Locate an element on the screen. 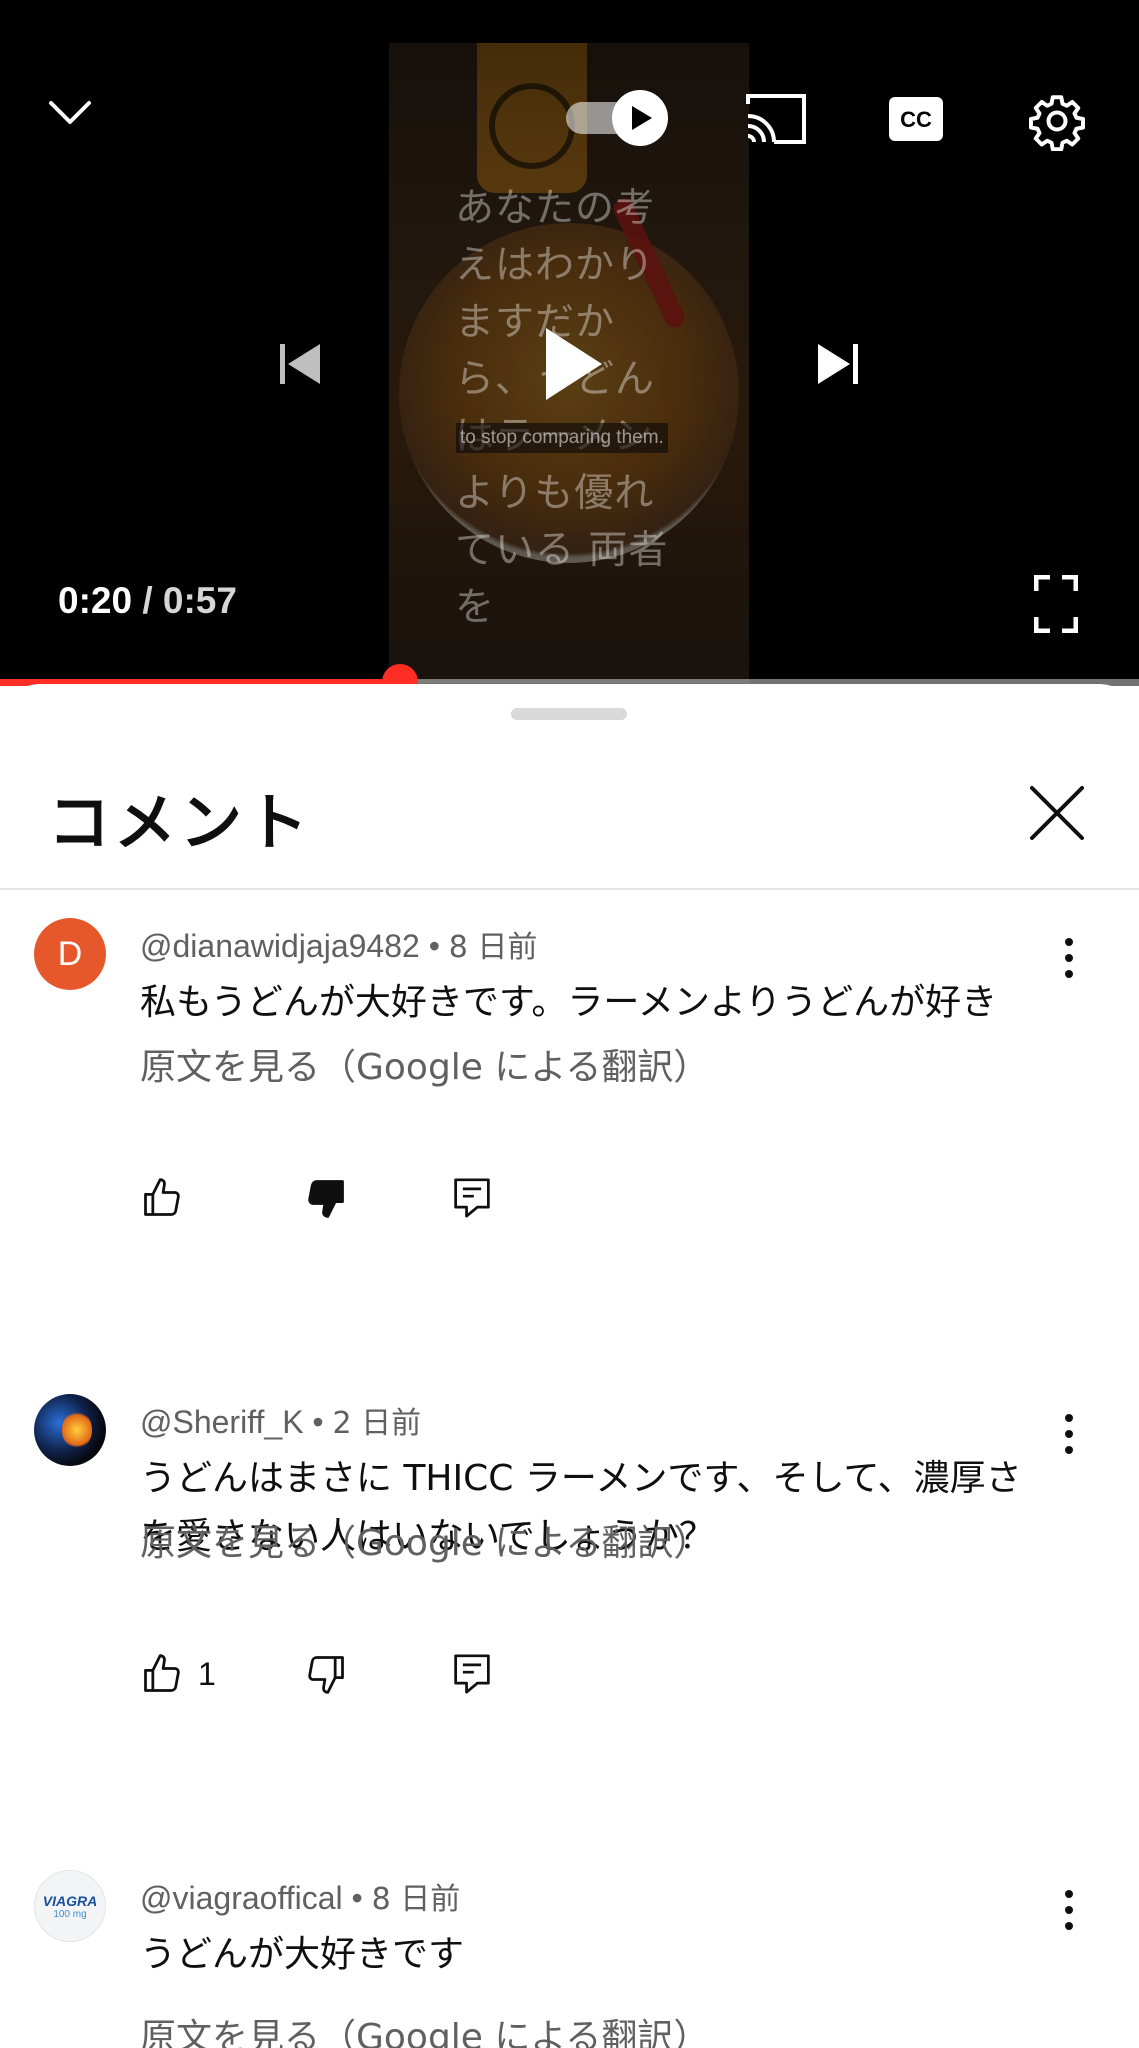 Image resolution: width=1139 pixels, height=2048 pixels. comment-actions is located at coordinates (340, 1198).